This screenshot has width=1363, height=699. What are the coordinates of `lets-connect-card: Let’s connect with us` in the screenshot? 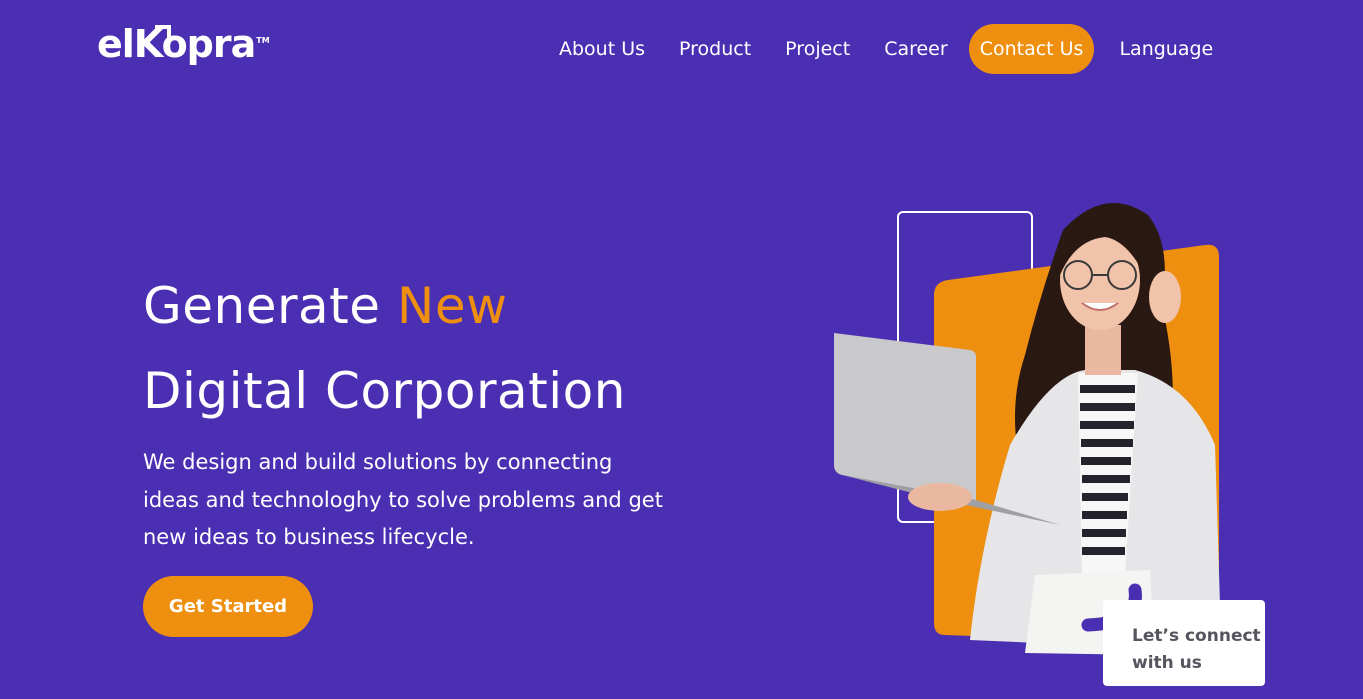 It's located at (1184, 643).